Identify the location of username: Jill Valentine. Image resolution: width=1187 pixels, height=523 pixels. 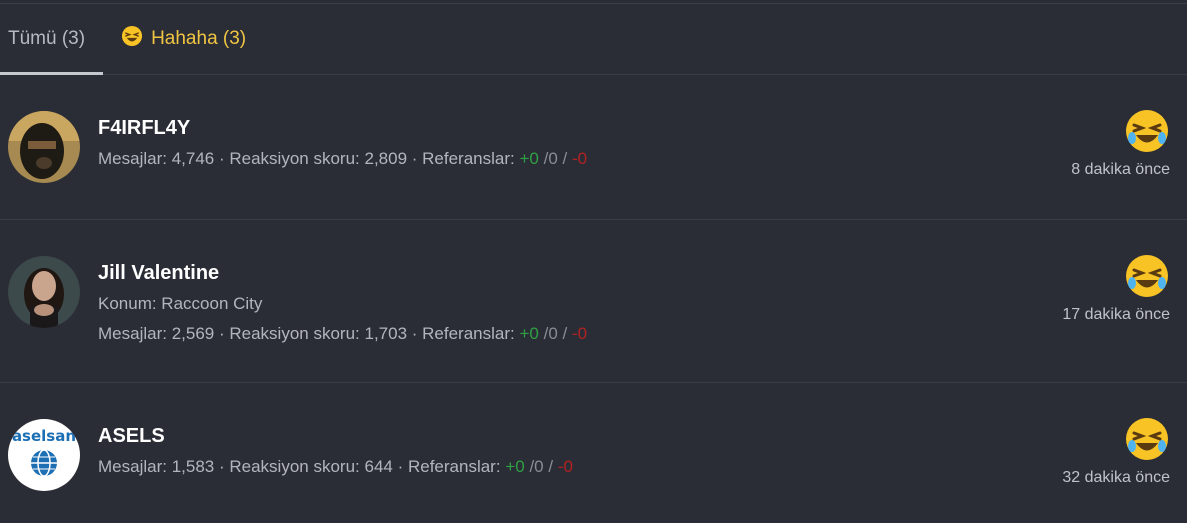
(342, 273).